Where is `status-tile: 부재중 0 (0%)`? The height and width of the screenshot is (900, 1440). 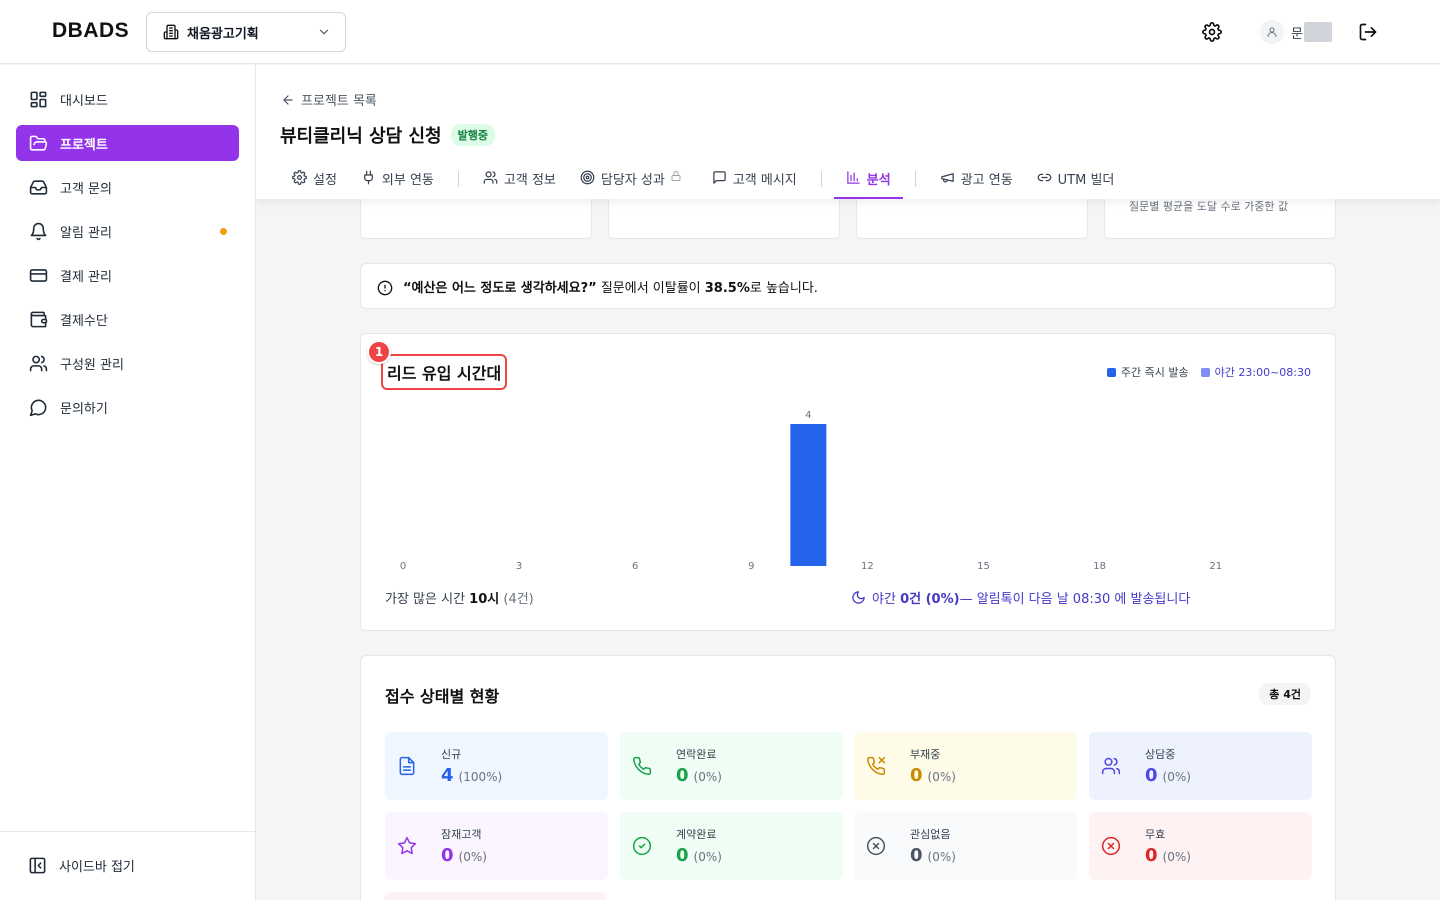
status-tile: 부재중 0 (0%) is located at coordinates (965, 766).